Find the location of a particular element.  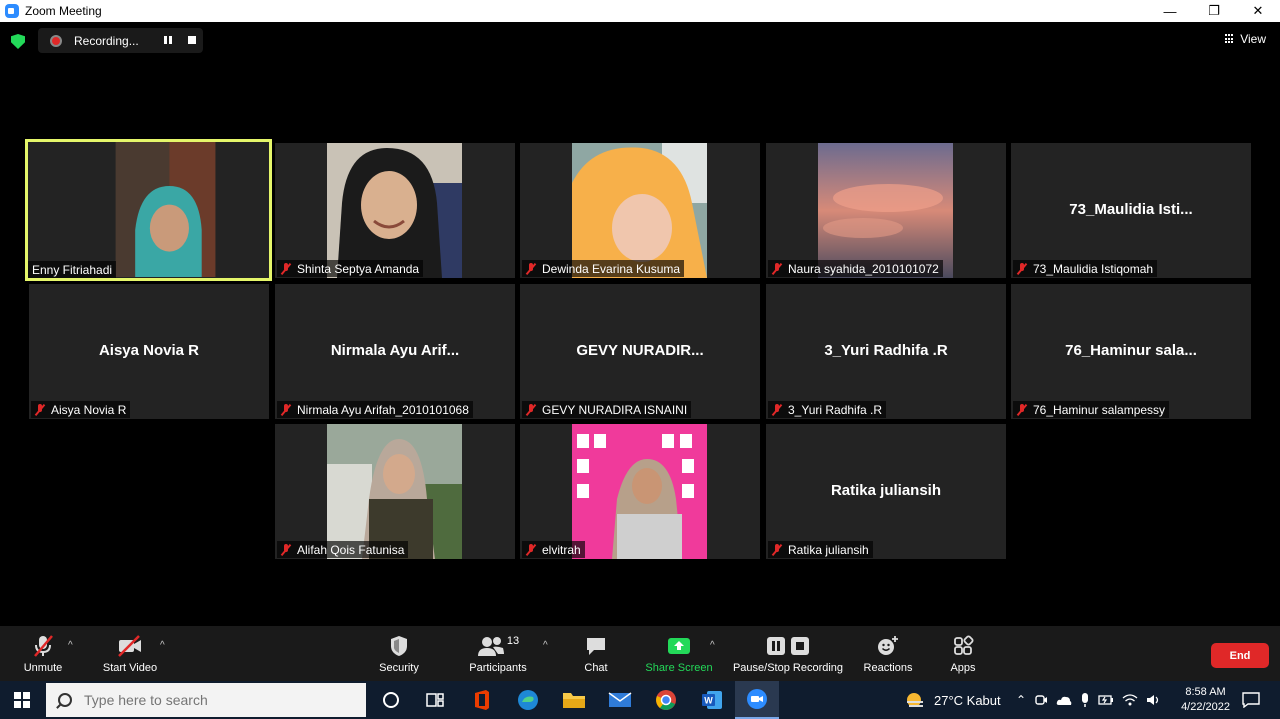

participant-tile: Aisya Novia R Aisya Novia R is located at coordinates (149, 351).